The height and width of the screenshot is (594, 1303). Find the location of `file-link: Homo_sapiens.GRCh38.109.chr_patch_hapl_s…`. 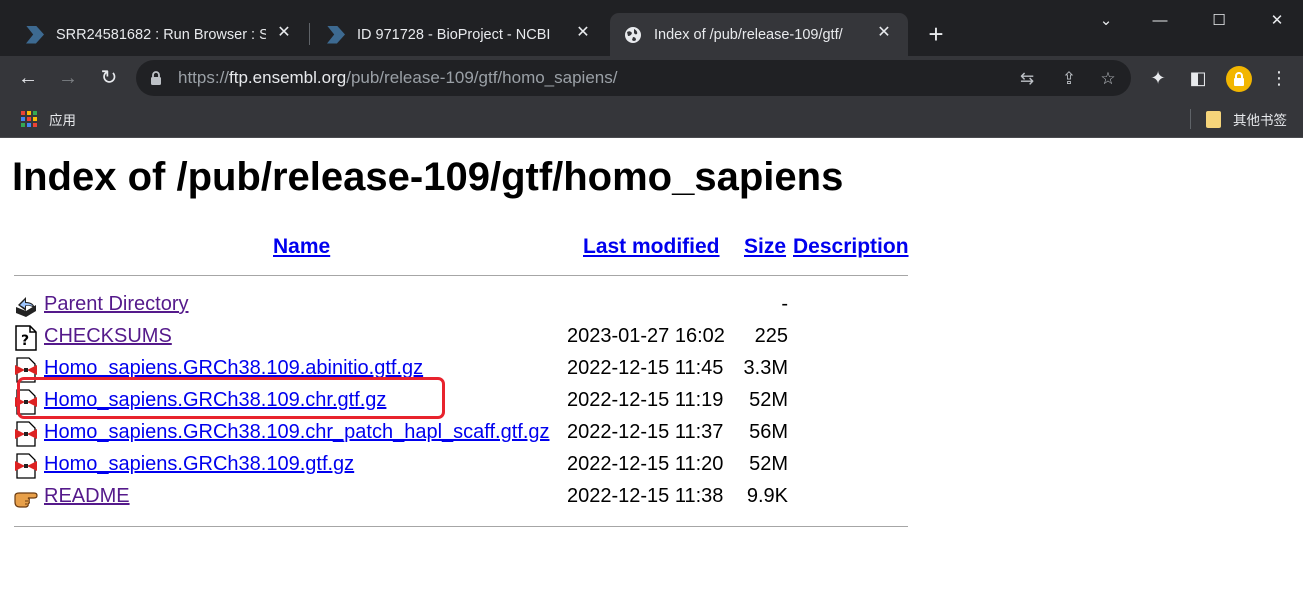

file-link: Homo_sapiens.GRCh38.109.chr_patch_hapl_s… is located at coordinates (297, 432).